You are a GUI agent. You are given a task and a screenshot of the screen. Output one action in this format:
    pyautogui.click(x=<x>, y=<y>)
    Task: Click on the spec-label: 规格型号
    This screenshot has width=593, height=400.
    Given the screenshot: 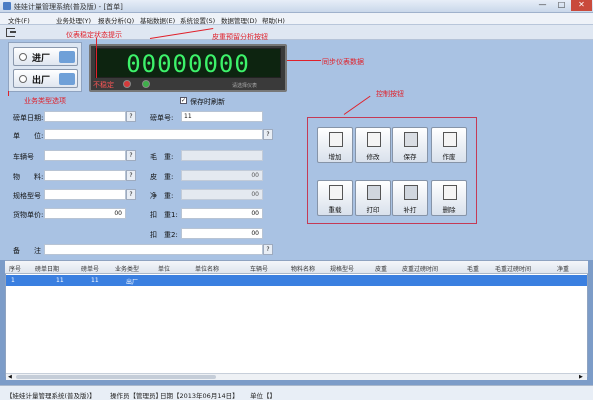 What is the action you would take?
    pyautogui.click(x=27, y=196)
    